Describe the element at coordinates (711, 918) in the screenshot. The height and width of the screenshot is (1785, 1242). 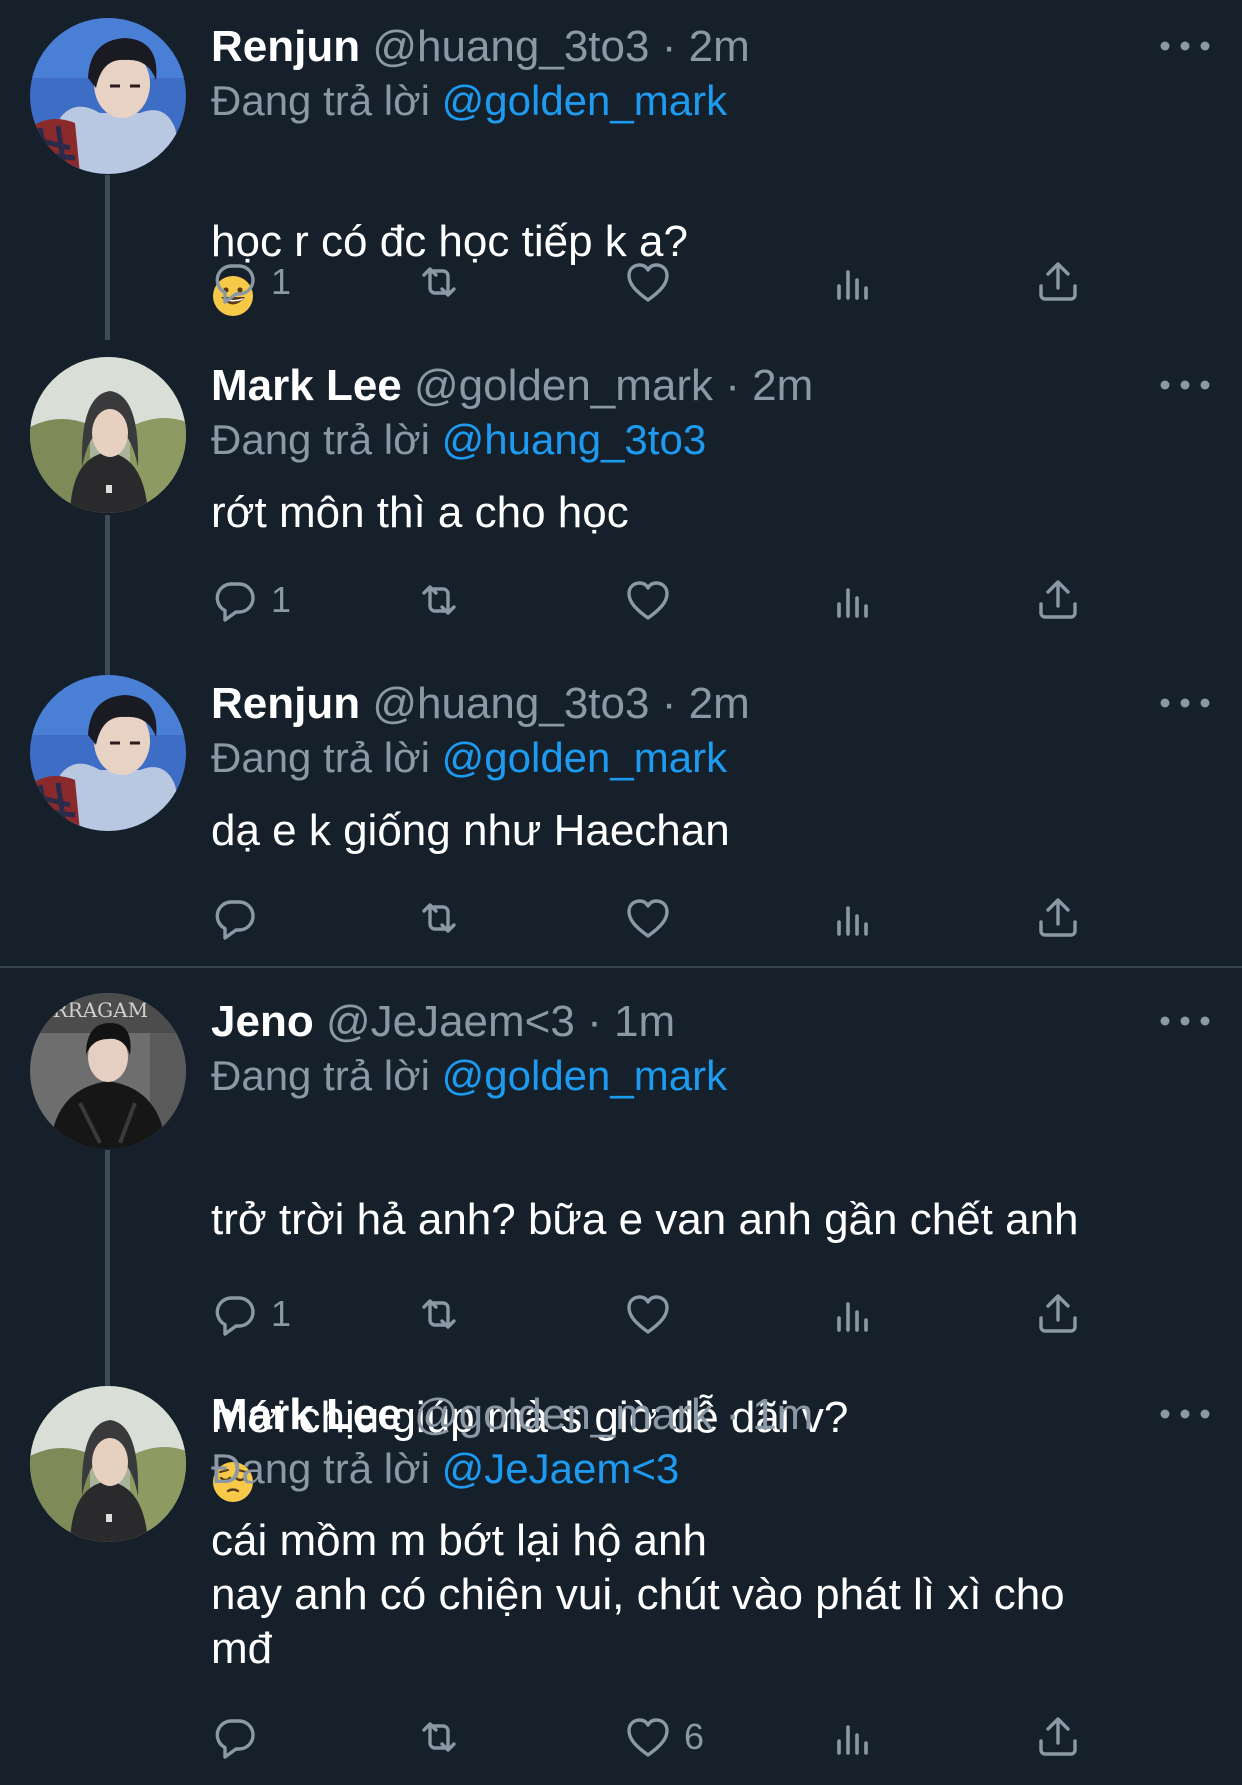
I see `tweet-actions` at that location.